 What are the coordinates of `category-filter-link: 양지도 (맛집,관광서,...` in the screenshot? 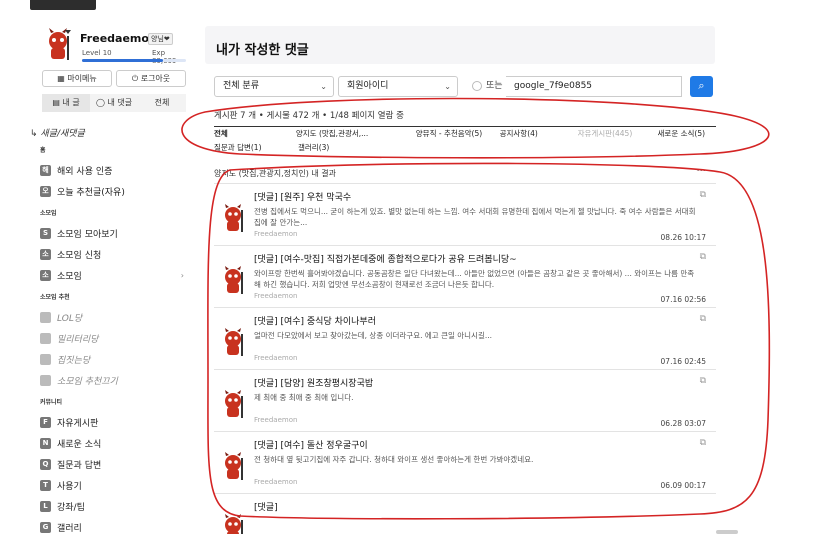 It's located at (356, 134).